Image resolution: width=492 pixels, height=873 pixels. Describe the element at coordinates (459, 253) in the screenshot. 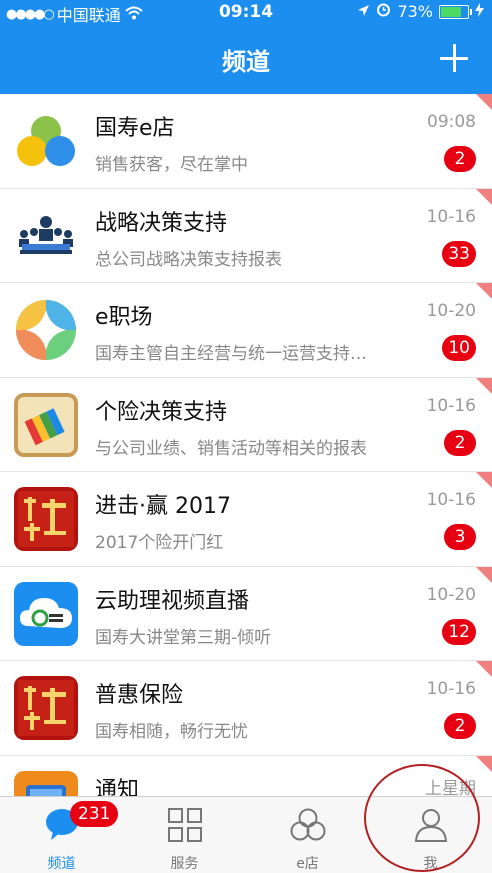

I see `unread-badge: 33` at that location.